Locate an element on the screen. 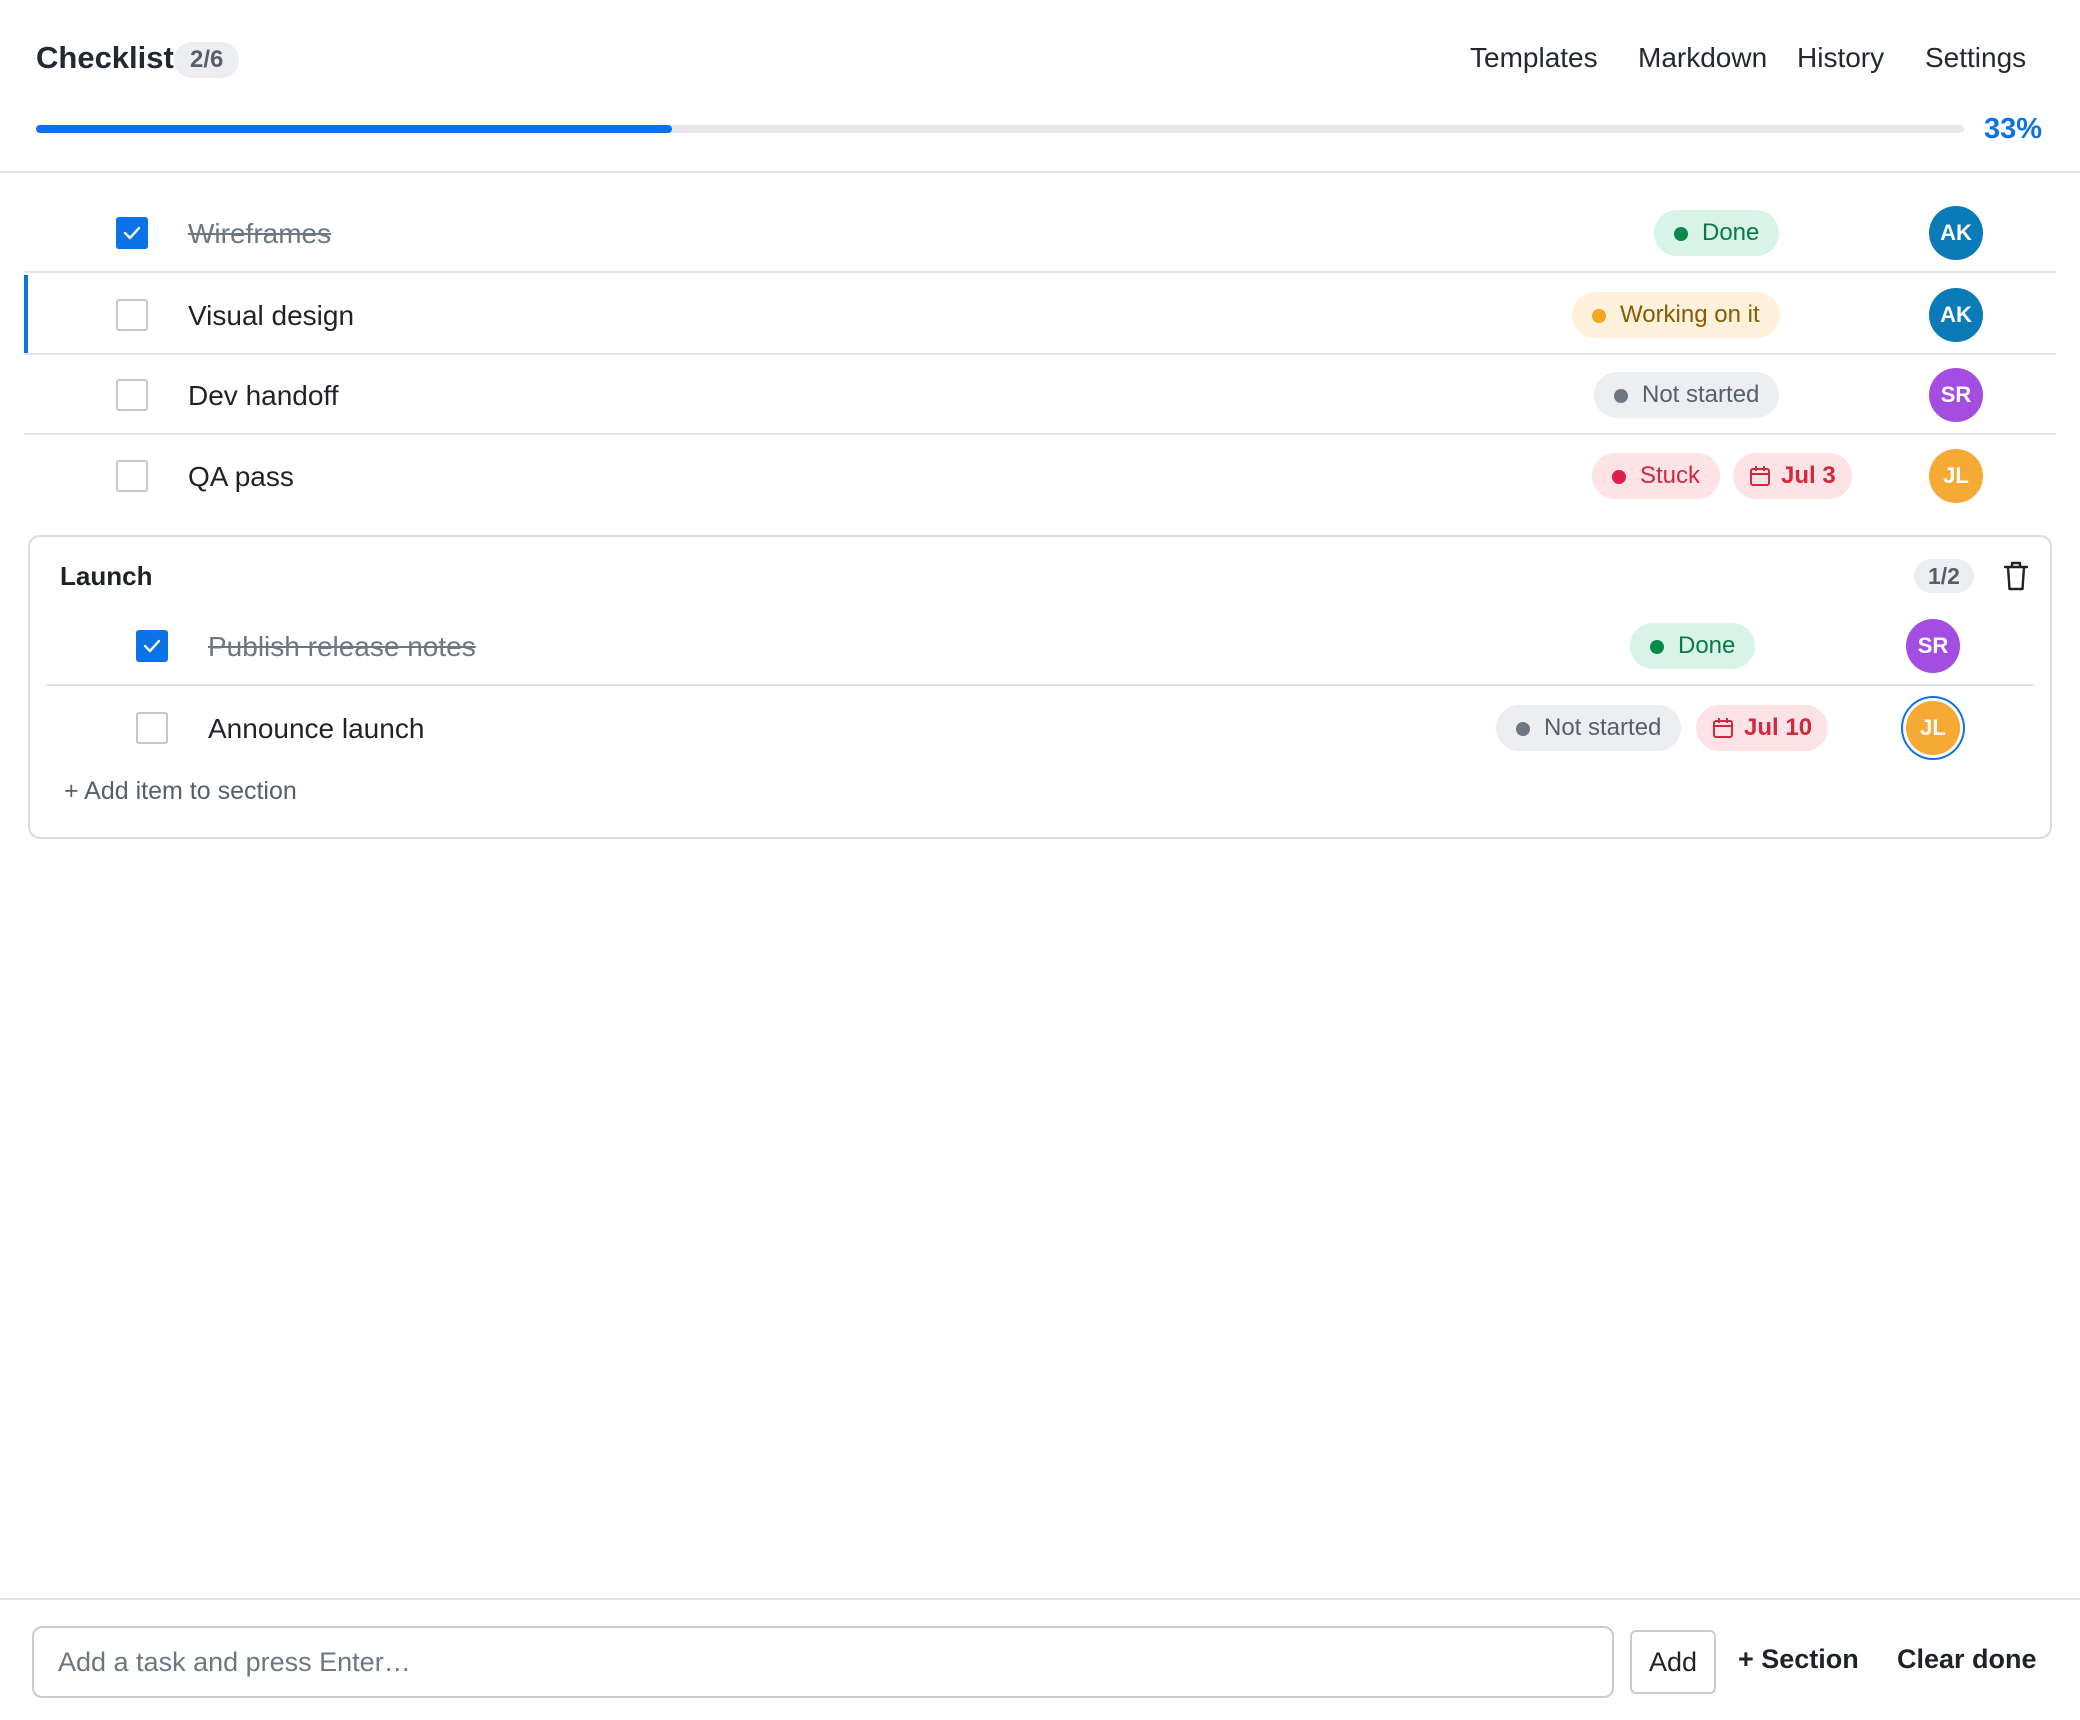 This screenshot has height=1720, width=2080. item-text: QA pass is located at coordinates (241, 477).